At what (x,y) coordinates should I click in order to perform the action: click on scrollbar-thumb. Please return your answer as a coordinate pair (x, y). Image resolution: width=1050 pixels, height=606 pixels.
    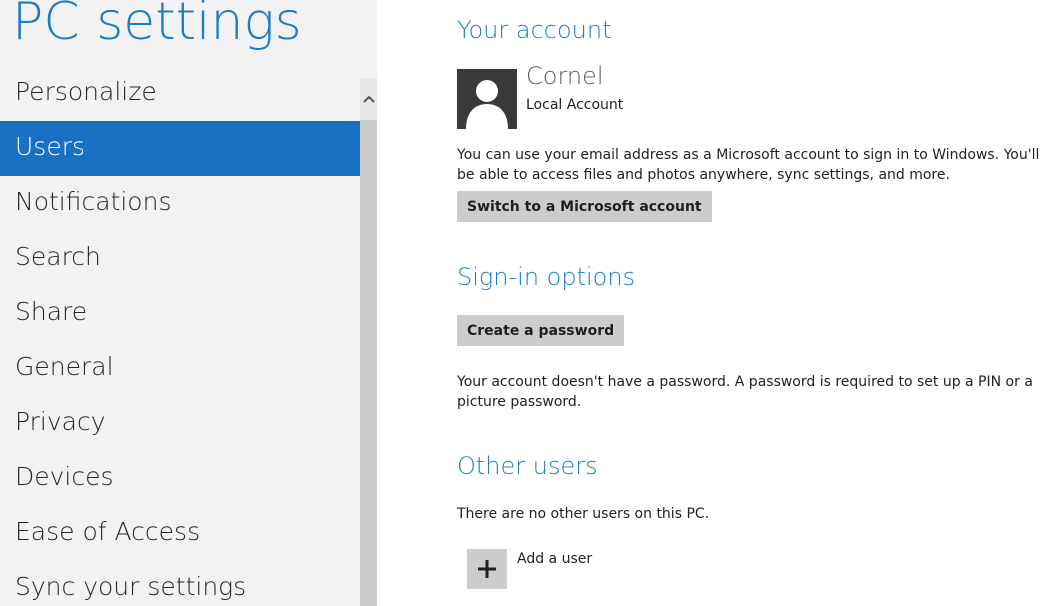
    Looking at the image, I should click on (368, 363).